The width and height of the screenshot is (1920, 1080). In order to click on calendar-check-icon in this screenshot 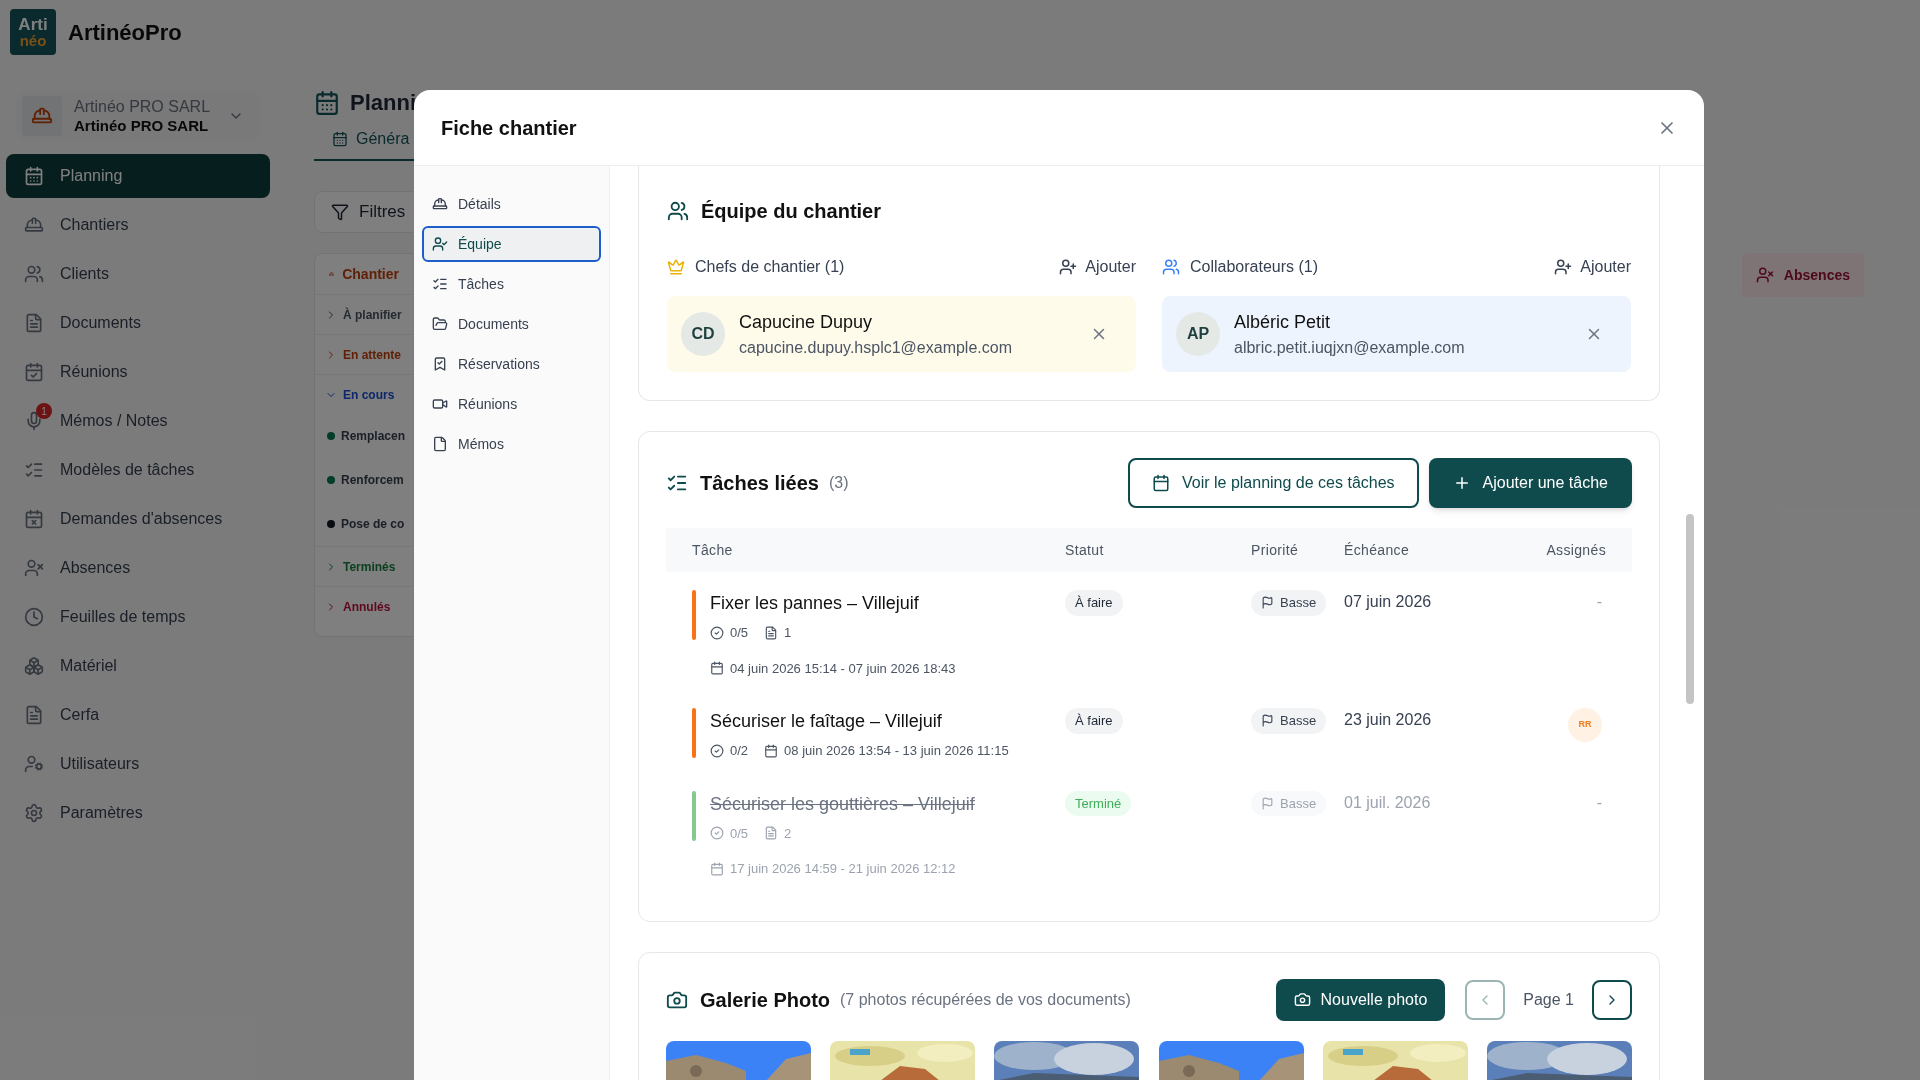, I will do `click(34, 372)`.